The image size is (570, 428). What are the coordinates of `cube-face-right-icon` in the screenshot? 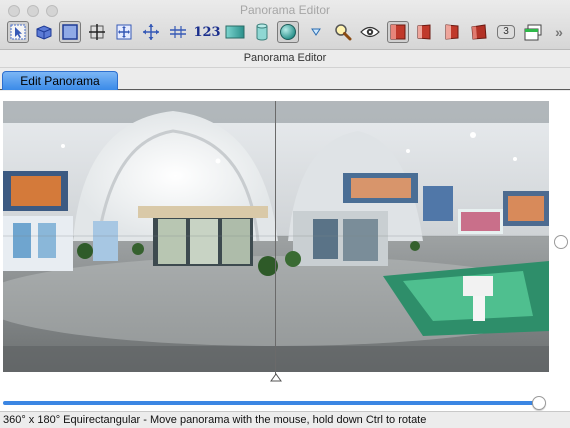 It's located at (452, 32).